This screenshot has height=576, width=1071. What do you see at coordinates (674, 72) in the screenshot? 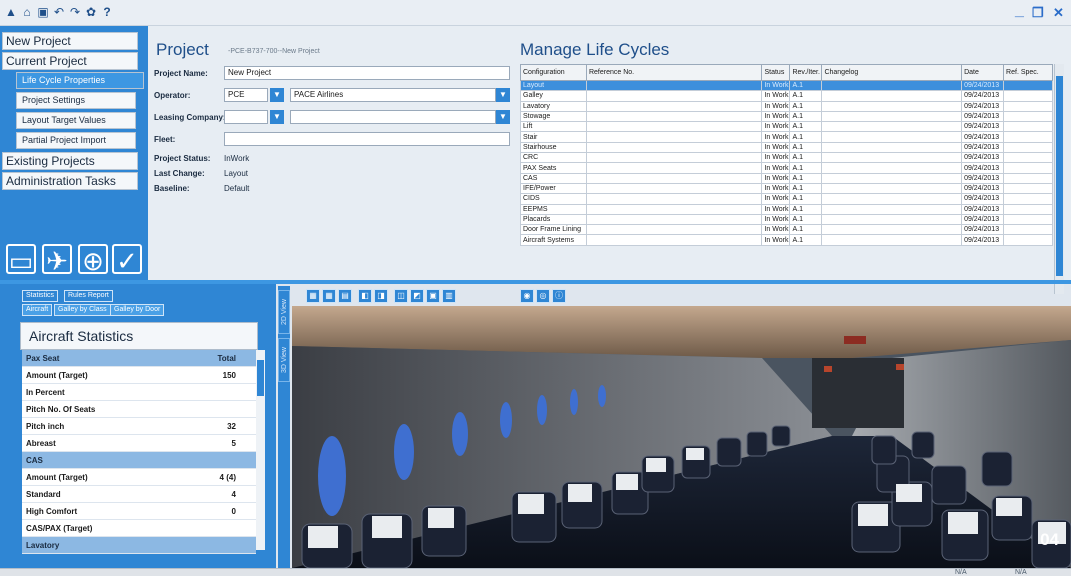
I see `column-header: Reference No.` at bounding box center [674, 72].